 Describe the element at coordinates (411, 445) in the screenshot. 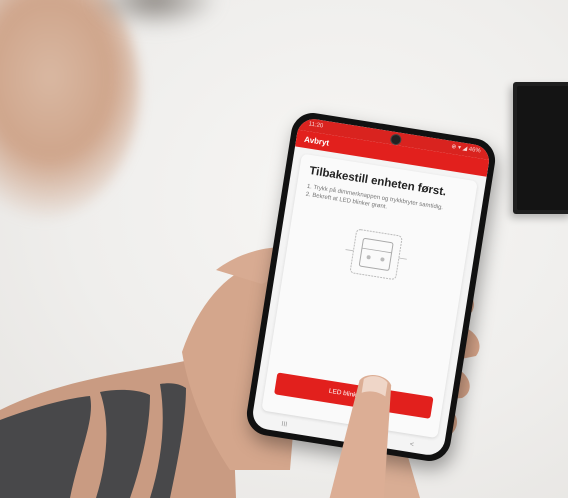

I see `back-icon: <` at that location.